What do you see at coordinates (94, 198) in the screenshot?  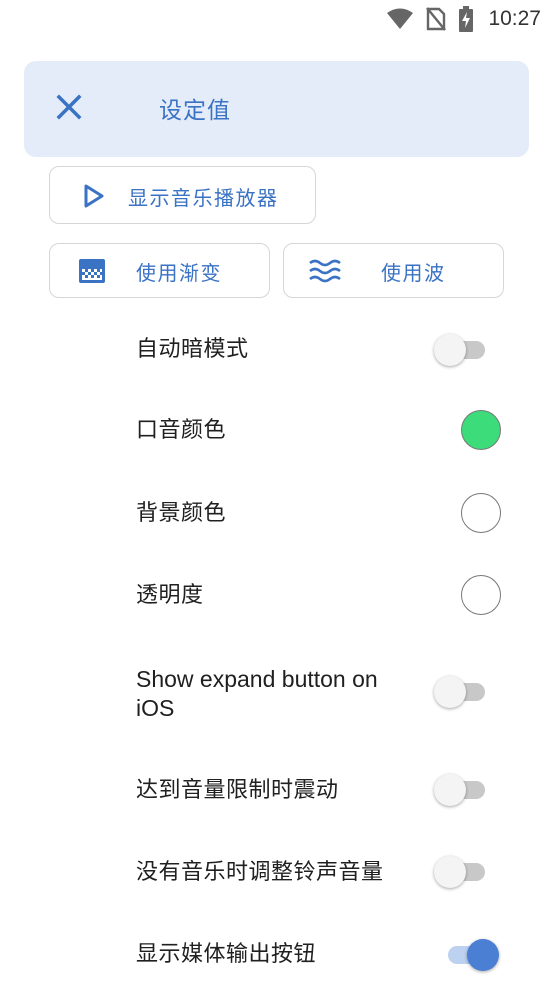 I see `play-icon` at bounding box center [94, 198].